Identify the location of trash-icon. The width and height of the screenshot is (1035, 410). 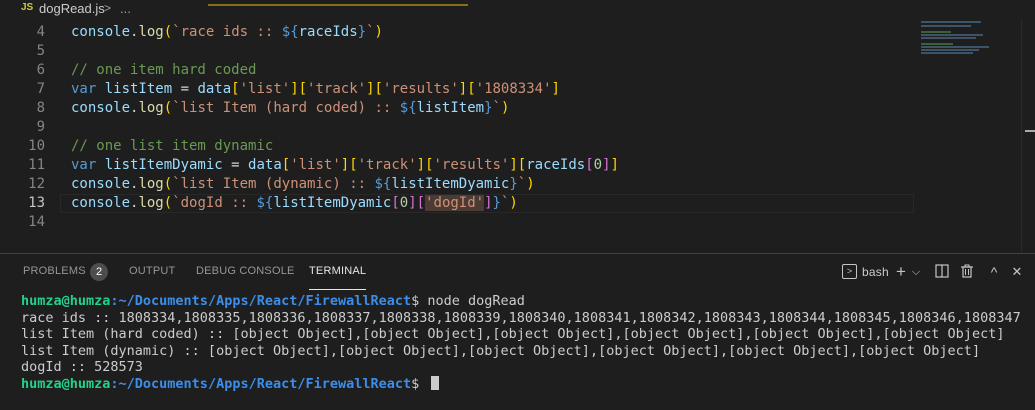
(967, 272).